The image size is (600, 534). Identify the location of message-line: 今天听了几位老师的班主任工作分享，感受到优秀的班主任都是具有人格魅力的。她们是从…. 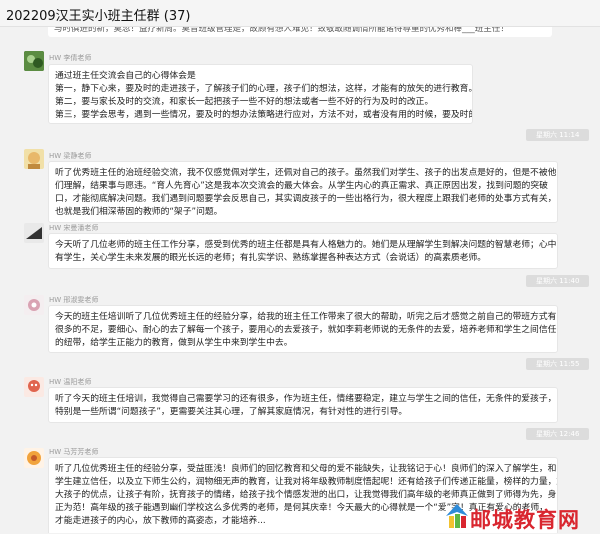
(306, 245).